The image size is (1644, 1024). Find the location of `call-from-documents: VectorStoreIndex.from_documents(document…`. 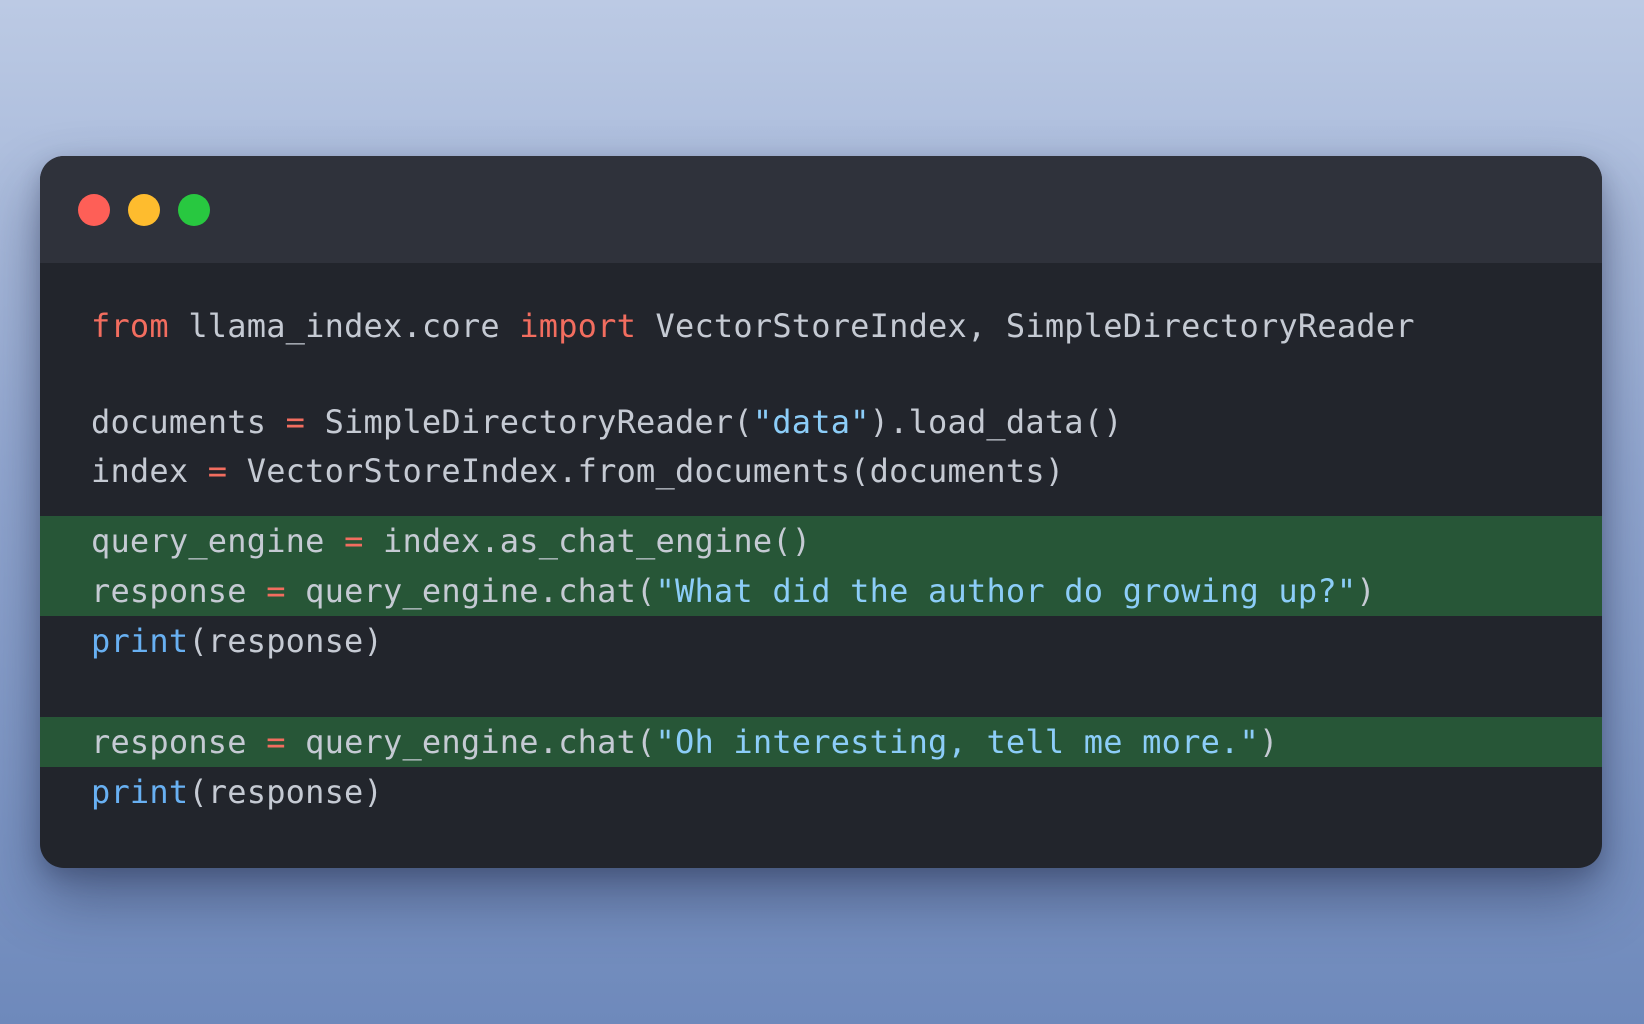

call-from-documents: VectorStoreIndex.from_documents(document… is located at coordinates (646, 471).